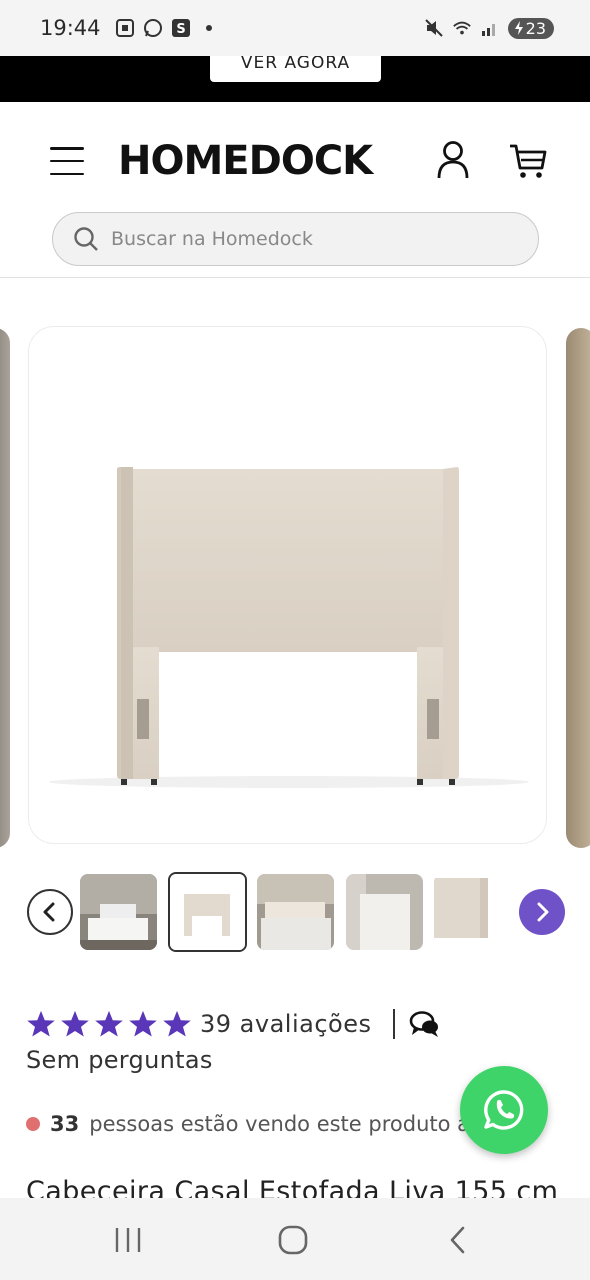 Image resolution: width=590 pixels, height=1280 pixels. Describe the element at coordinates (578, 588) in the screenshot. I see `next-slide-image` at that location.